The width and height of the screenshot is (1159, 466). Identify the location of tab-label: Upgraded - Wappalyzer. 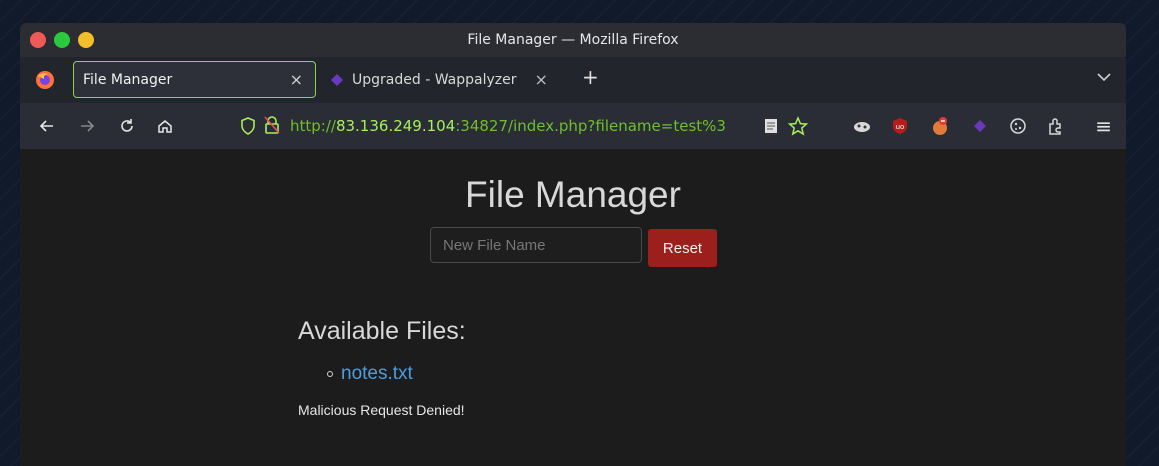
(434, 79).